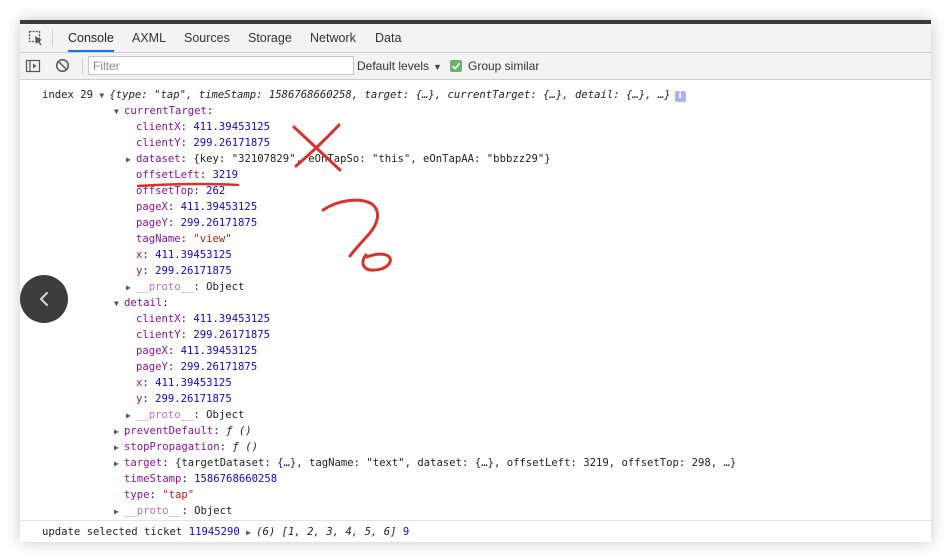  I want to click on console-toolbar: Default levels▼ Group similar, so click(475, 66).